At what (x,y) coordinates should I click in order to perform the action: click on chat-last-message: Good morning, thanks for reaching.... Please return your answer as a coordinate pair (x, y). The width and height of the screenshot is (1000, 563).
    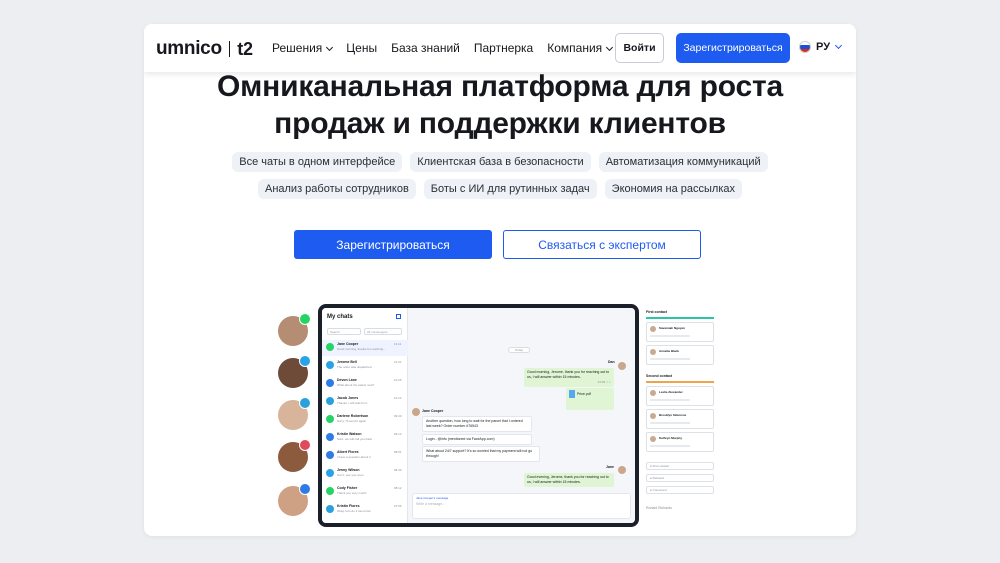
    Looking at the image, I should click on (361, 349).